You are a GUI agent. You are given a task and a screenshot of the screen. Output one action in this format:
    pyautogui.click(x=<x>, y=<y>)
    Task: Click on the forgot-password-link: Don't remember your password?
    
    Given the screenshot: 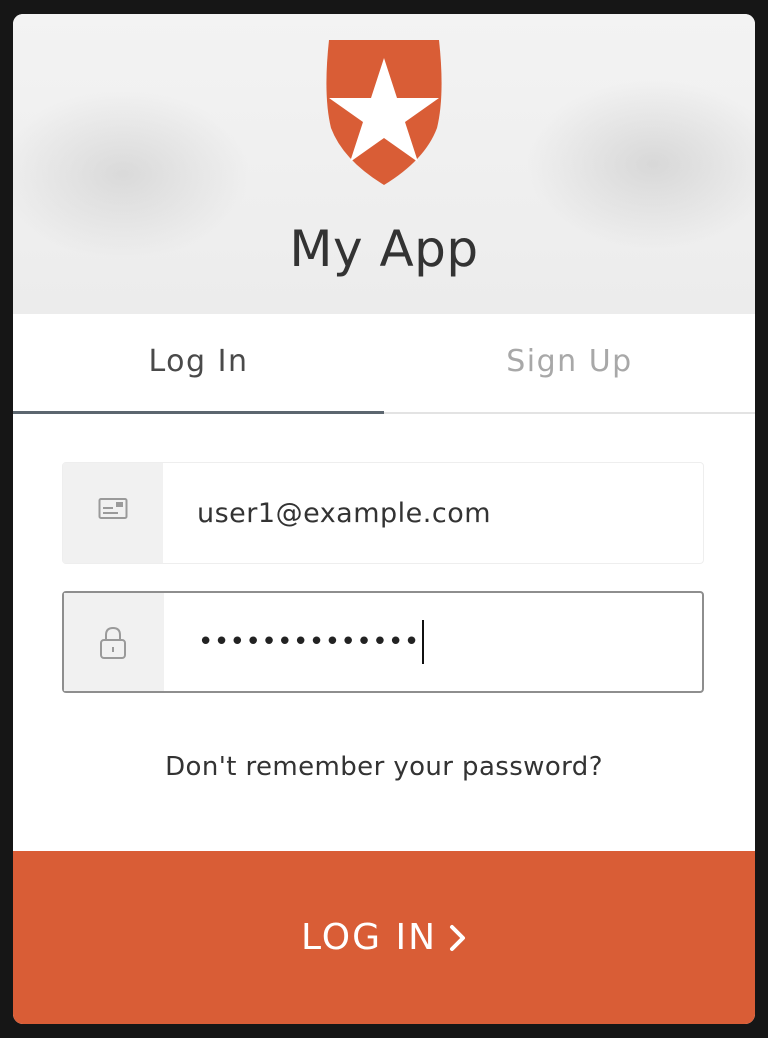 What is the action you would take?
    pyautogui.click(x=384, y=767)
    